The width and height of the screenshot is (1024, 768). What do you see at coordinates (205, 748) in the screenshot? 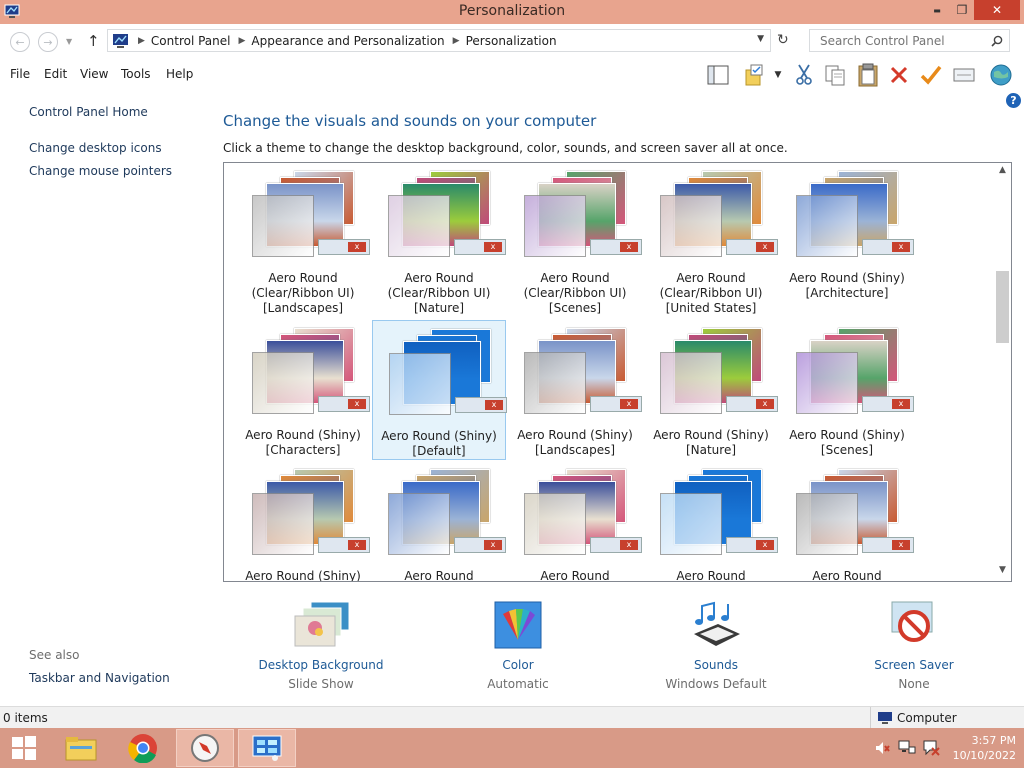
I see `compass-button` at bounding box center [205, 748].